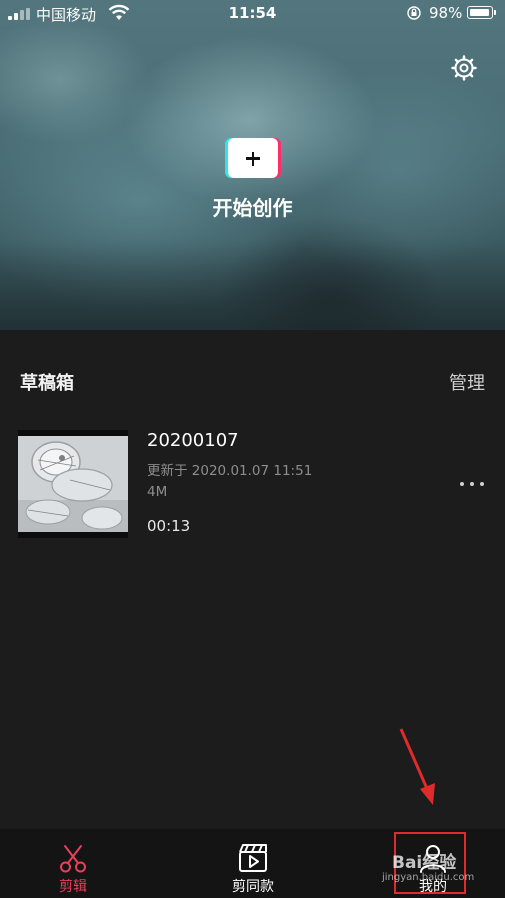  I want to click on clapperboard-icon, so click(253, 858).